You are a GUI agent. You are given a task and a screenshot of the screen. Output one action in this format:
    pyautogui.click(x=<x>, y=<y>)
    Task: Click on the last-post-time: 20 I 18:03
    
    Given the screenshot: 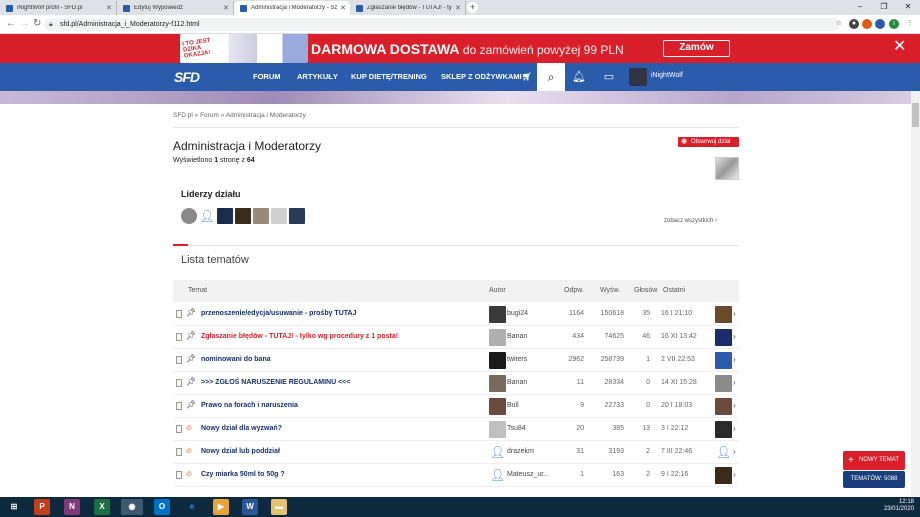 What is the action you would take?
    pyautogui.click(x=676, y=405)
    